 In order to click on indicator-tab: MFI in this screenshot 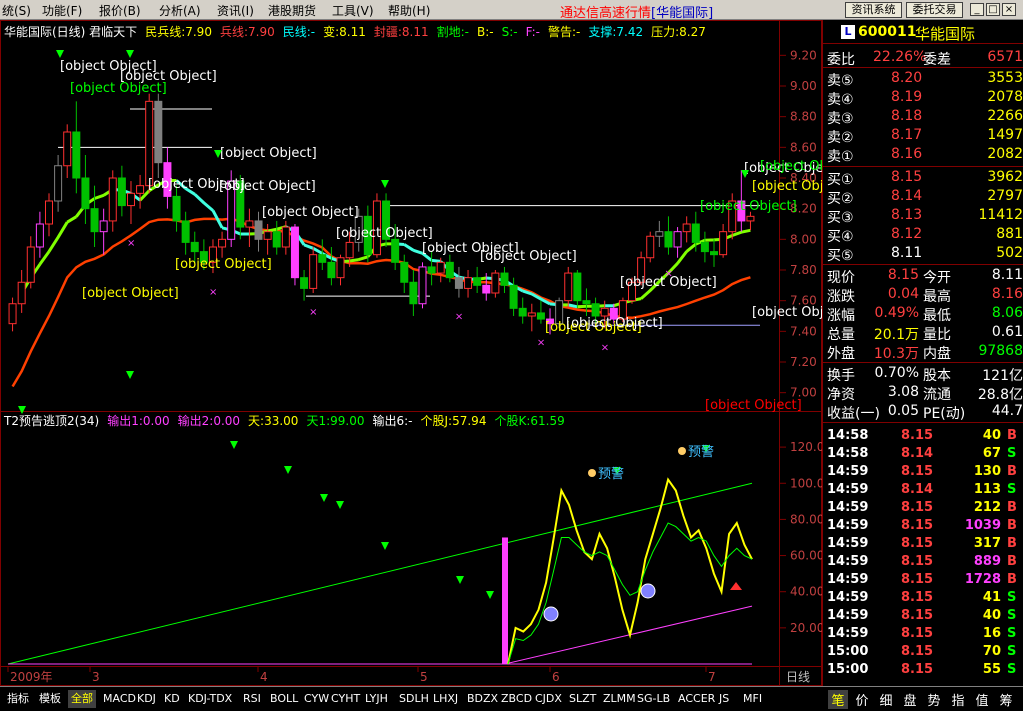, I will do `click(752, 699)`.